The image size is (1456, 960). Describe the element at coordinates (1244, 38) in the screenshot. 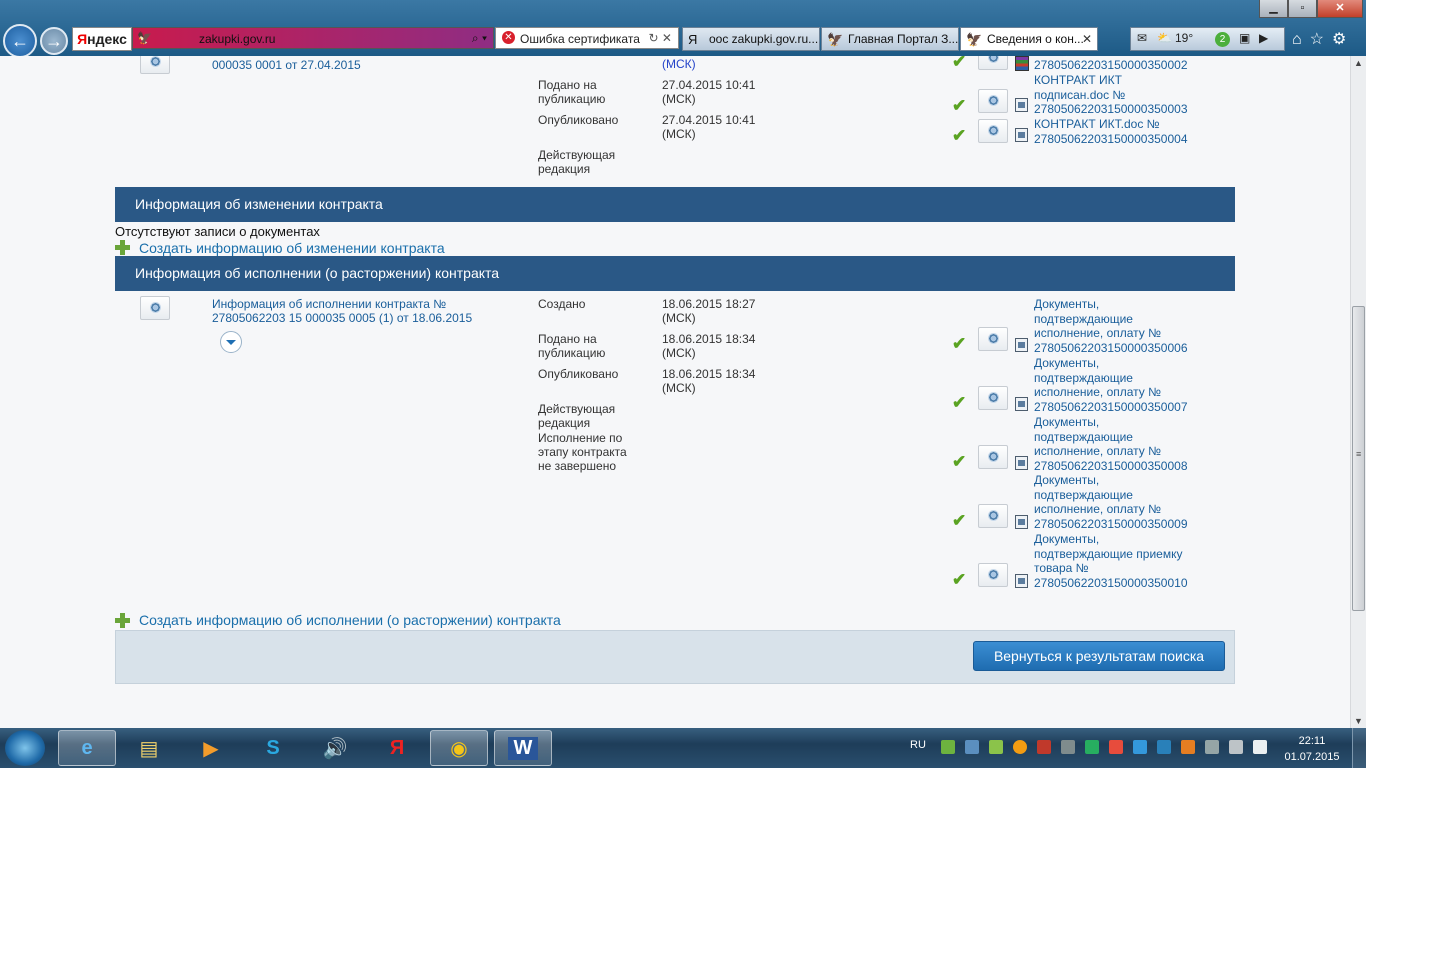

I see `translate-icon: ▣` at that location.